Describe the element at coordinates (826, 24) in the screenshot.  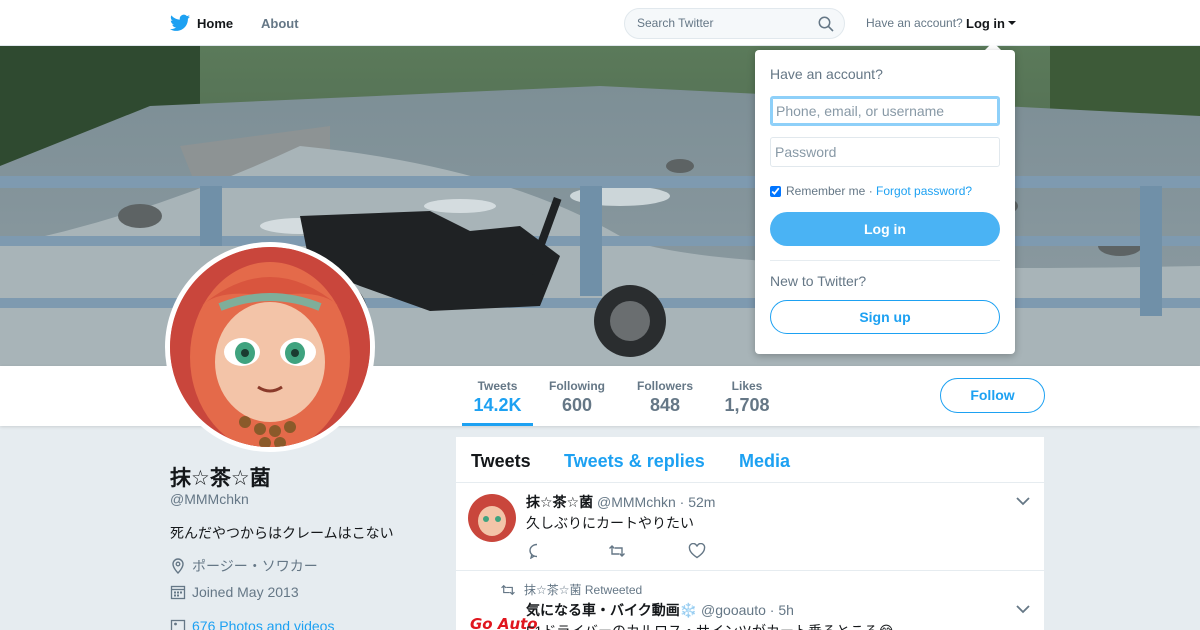
I see `search-icon` at that location.